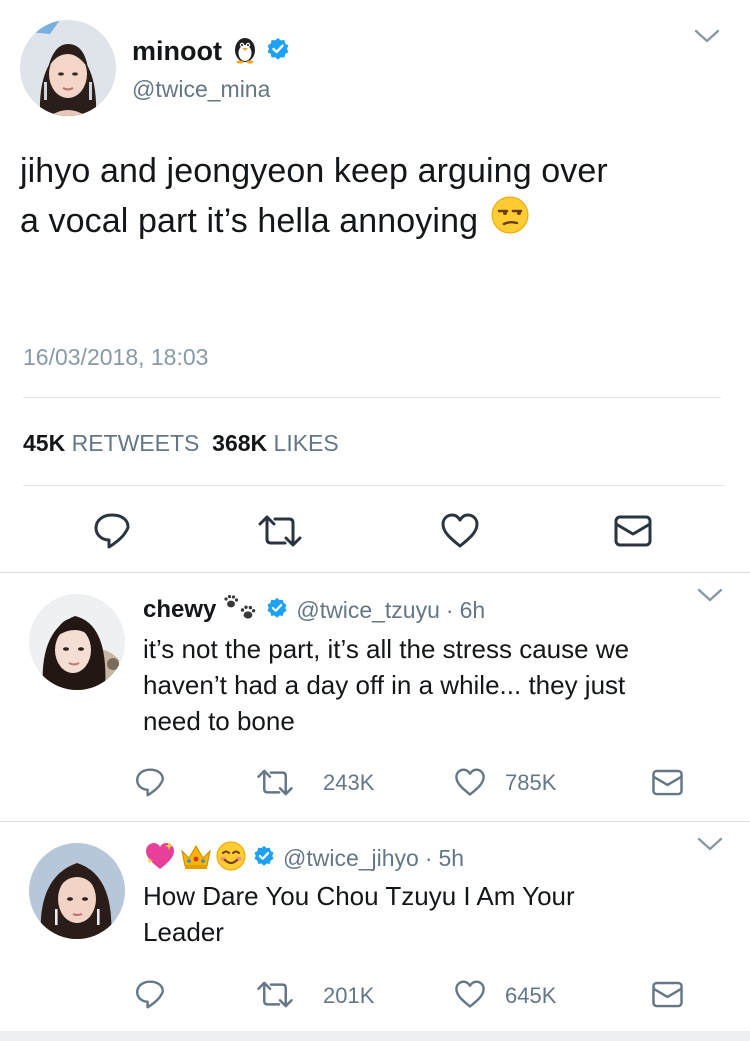 Image resolution: width=750 pixels, height=1041 pixels. I want to click on avatar-tzuyu, so click(77, 642).